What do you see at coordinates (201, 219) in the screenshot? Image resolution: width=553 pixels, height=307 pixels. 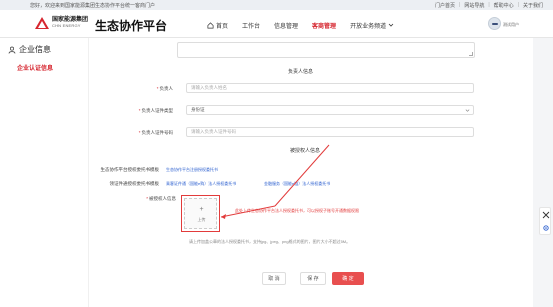 I see `upload-button-label: 上传` at bounding box center [201, 219].